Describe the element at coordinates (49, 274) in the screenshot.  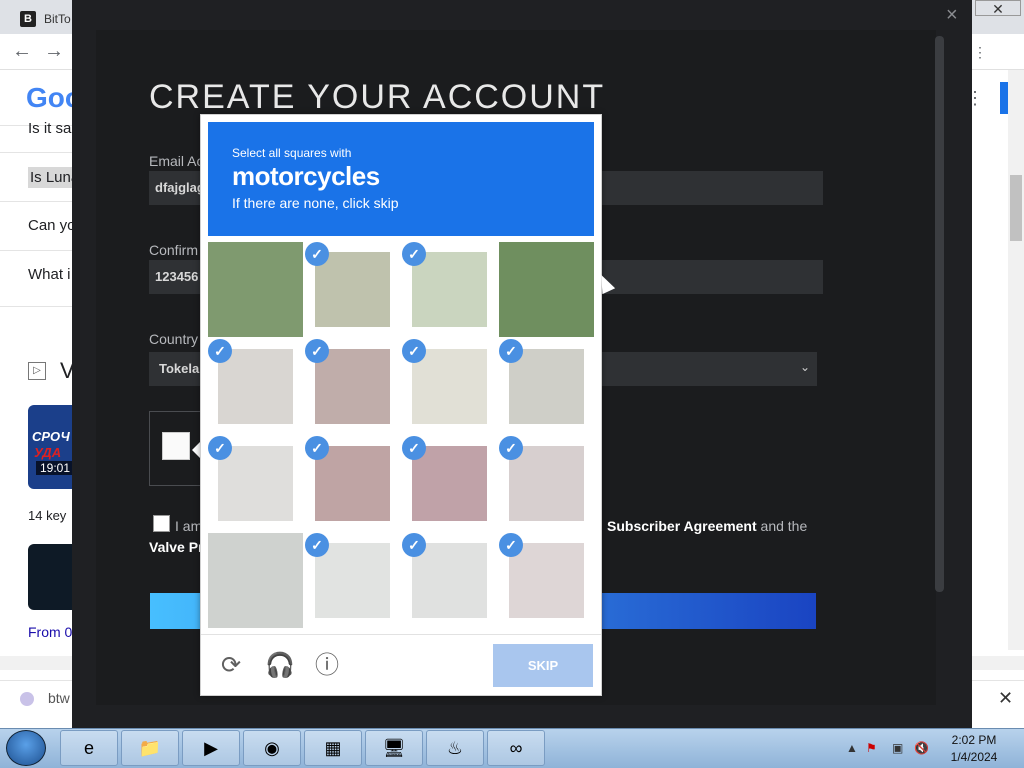
I see `list-item: What i` at that location.